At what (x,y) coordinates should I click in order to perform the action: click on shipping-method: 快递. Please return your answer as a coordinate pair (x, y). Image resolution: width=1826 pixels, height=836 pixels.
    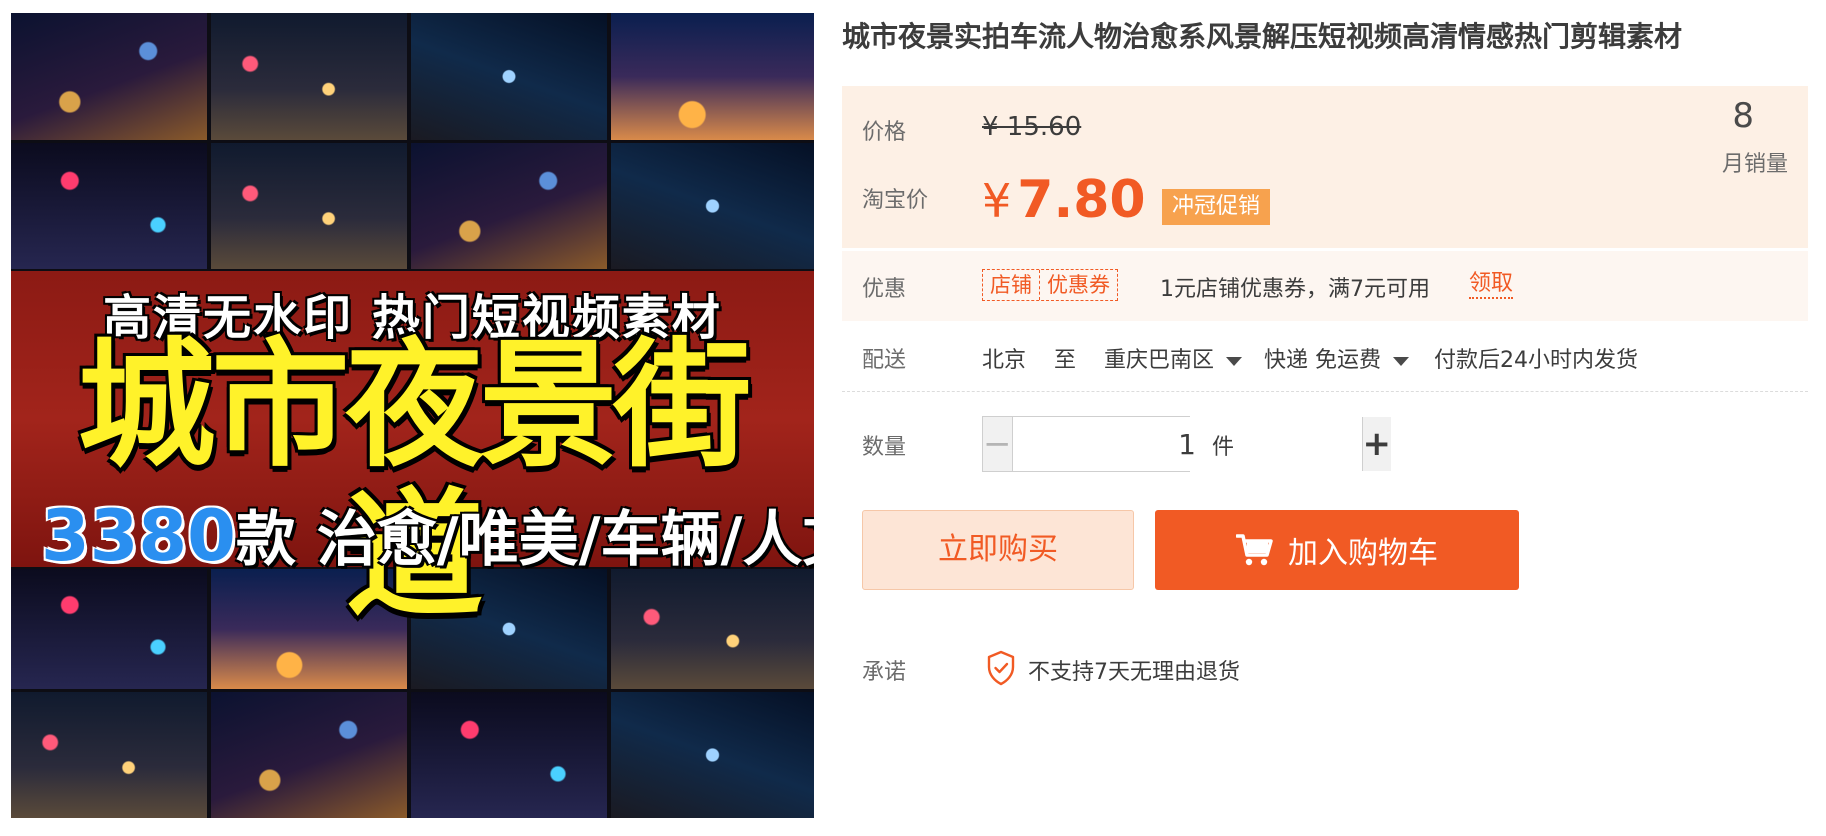
    Looking at the image, I should click on (1286, 360).